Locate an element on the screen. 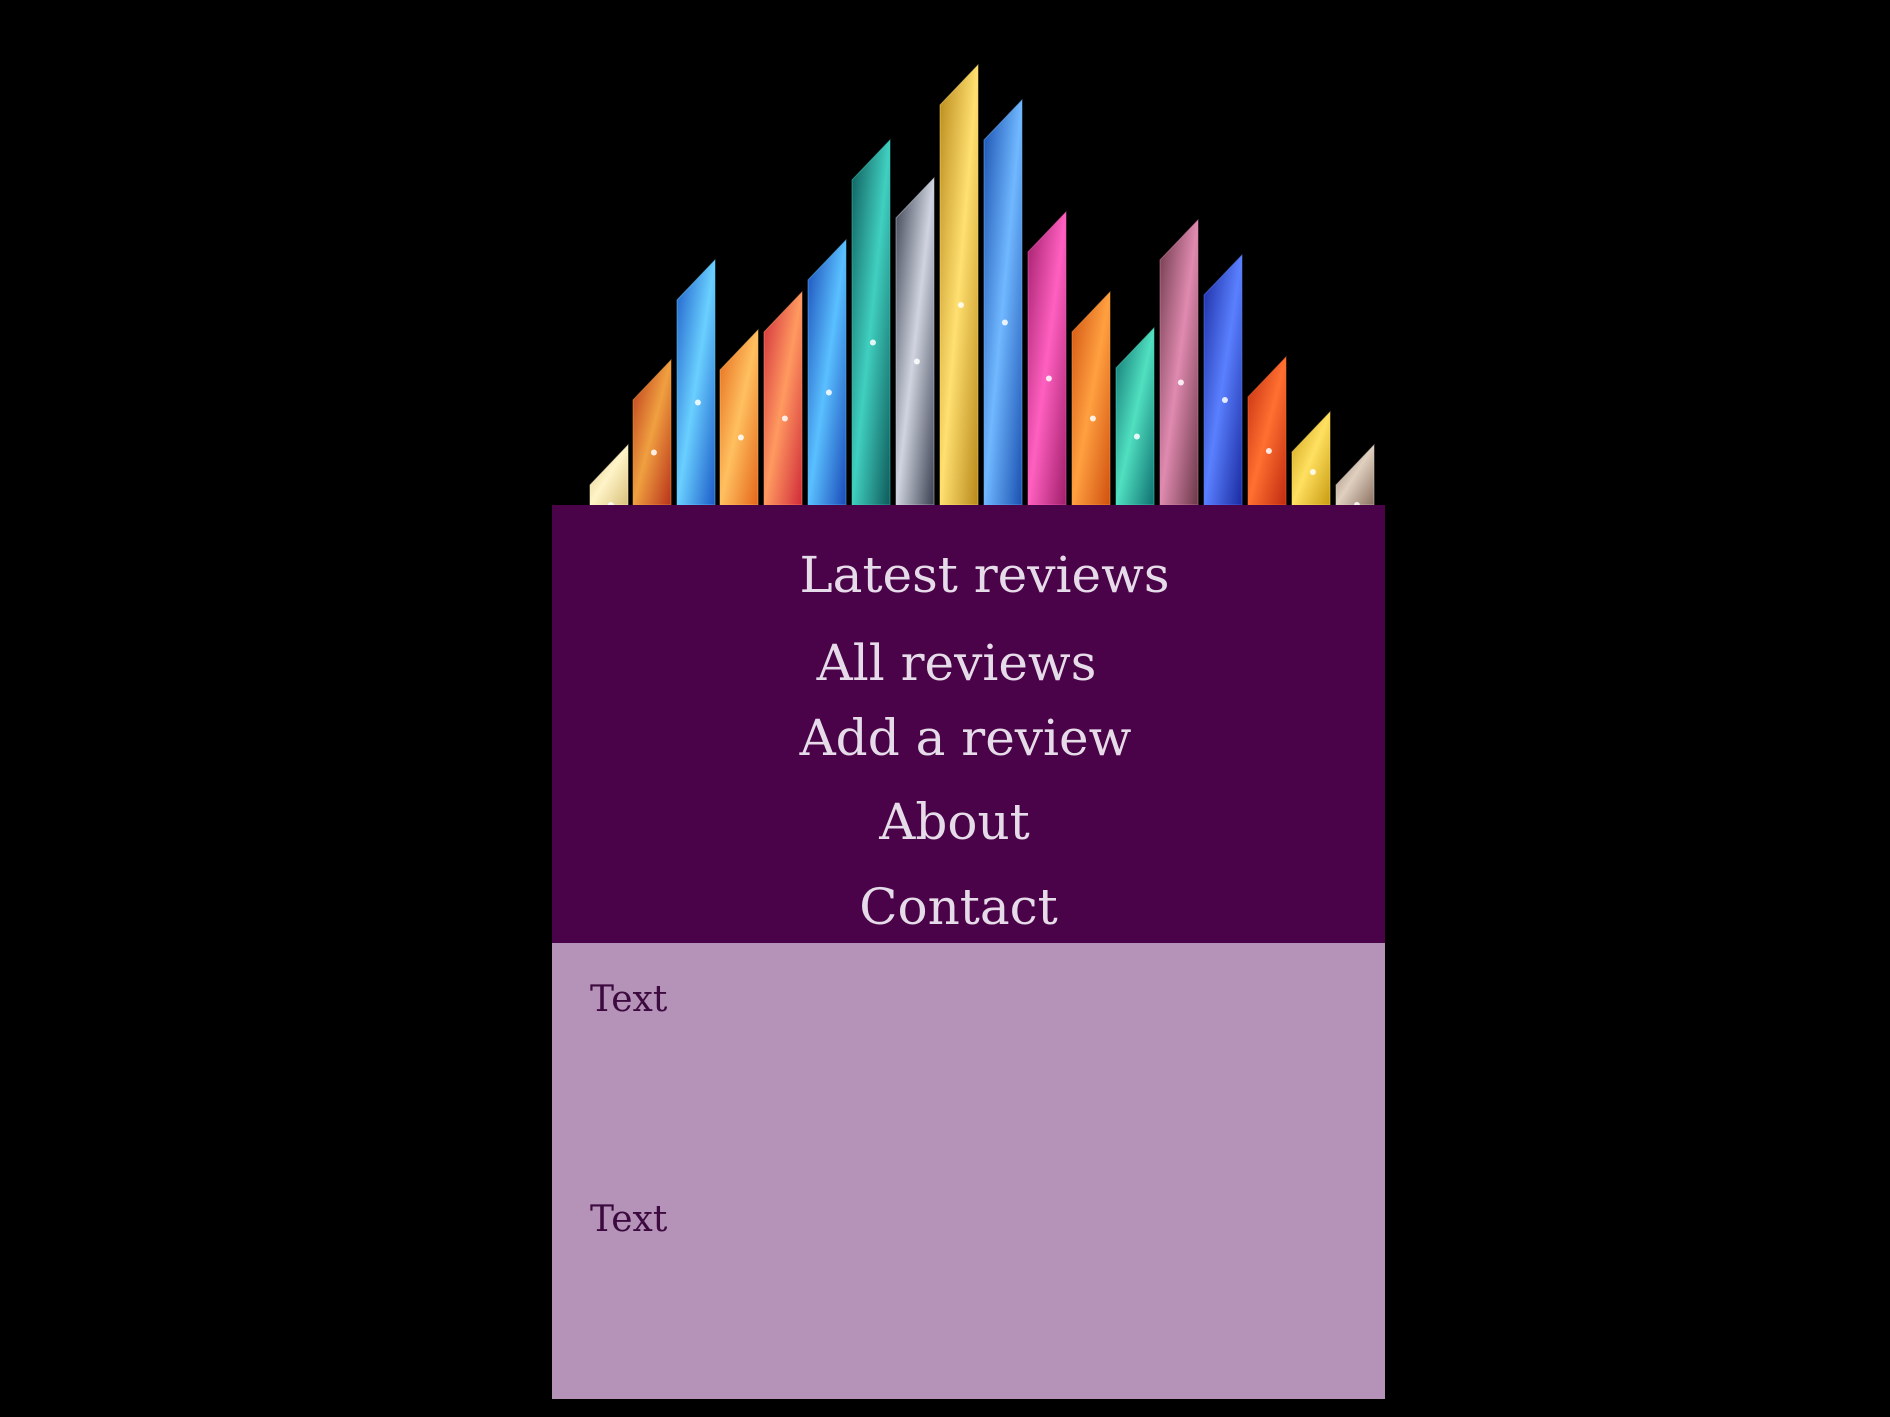 This screenshot has height=1417, width=1890. nav-item-about: About is located at coordinates (954, 822).